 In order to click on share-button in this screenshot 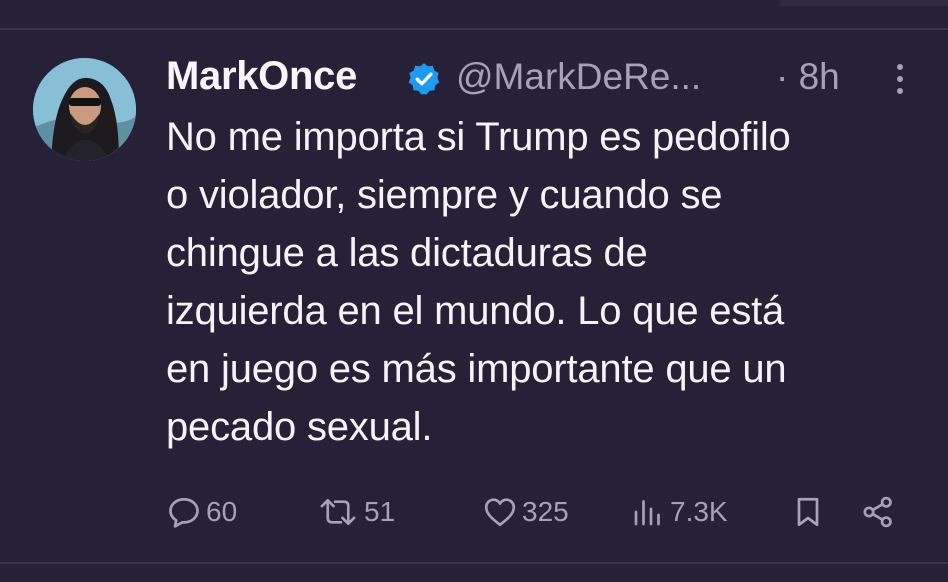, I will do `click(878, 512)`.